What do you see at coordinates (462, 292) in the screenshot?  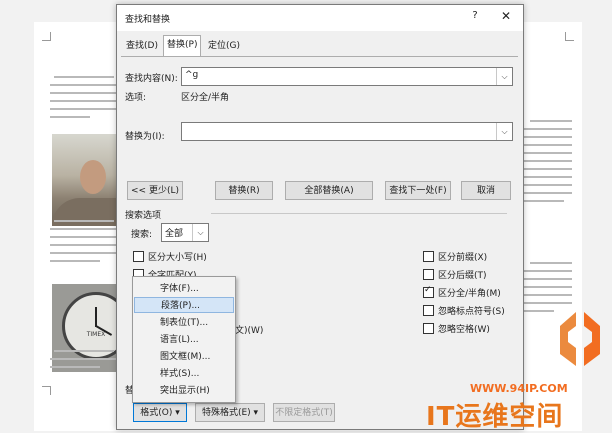 I see `match-width-checkbox: 区分全/半角(M)` at bounding box center [462, 292].